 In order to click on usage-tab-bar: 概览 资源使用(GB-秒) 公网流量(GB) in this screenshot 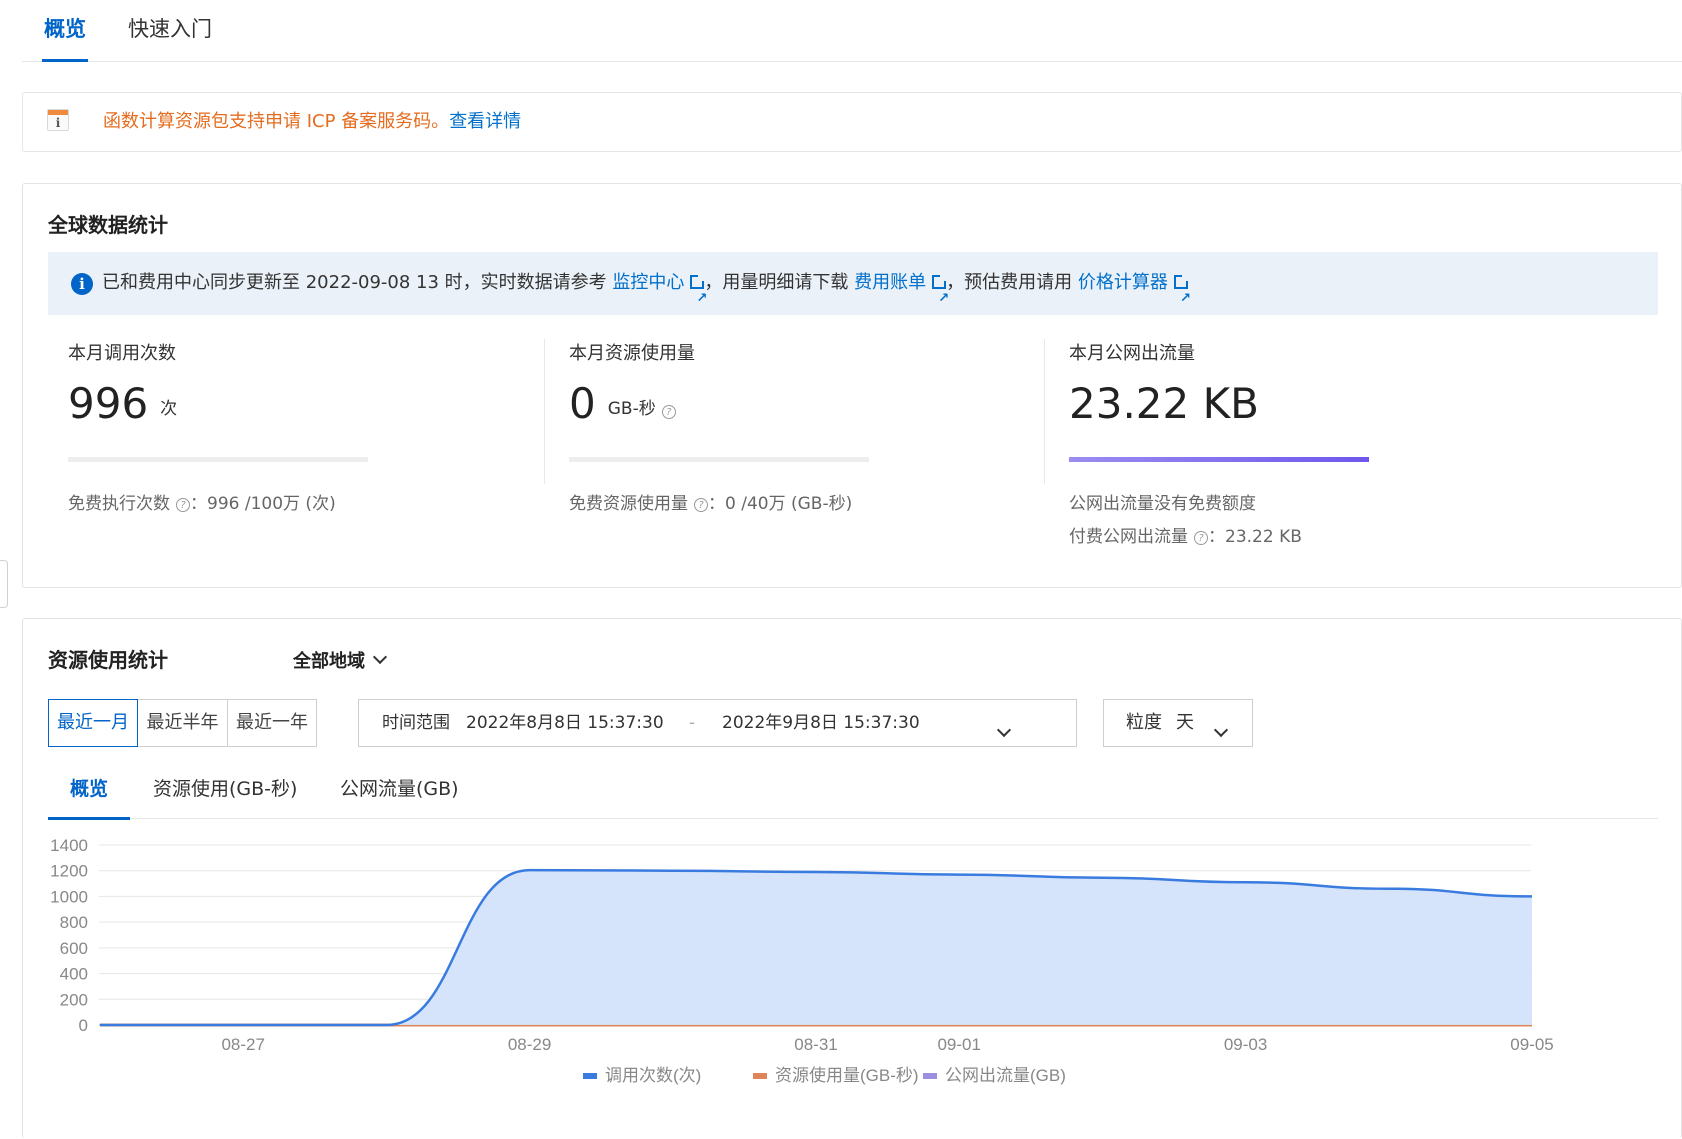, I will do `click(853, 789)`.